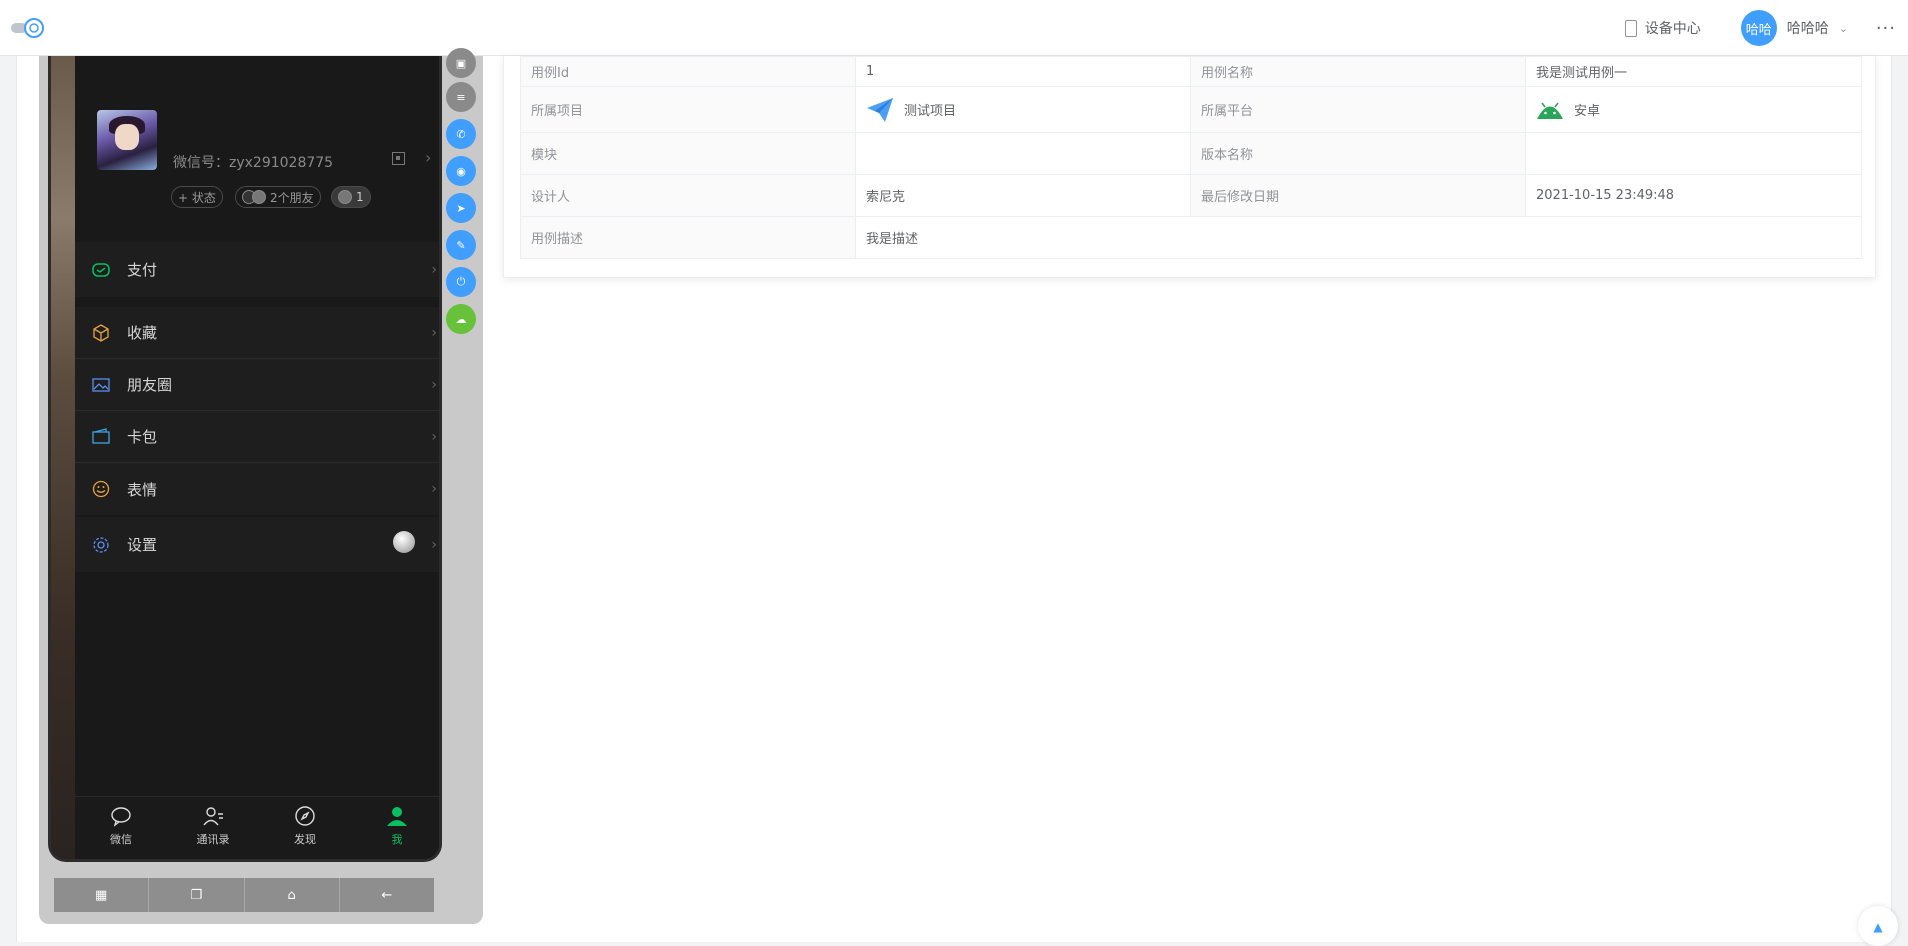 This screenshot has width=1908, height=946. What do you see at coordinates (360, 197) in the screenshot?
I see `count-pill-label: 1` at bounding box center [360, 197].